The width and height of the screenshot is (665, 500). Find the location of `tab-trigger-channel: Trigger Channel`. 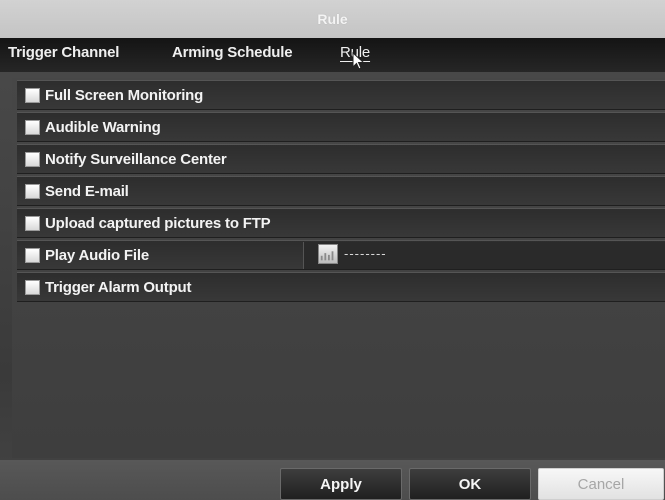

tab-trigger-channel: Trigger Channel is located at coordinates (63, 52).